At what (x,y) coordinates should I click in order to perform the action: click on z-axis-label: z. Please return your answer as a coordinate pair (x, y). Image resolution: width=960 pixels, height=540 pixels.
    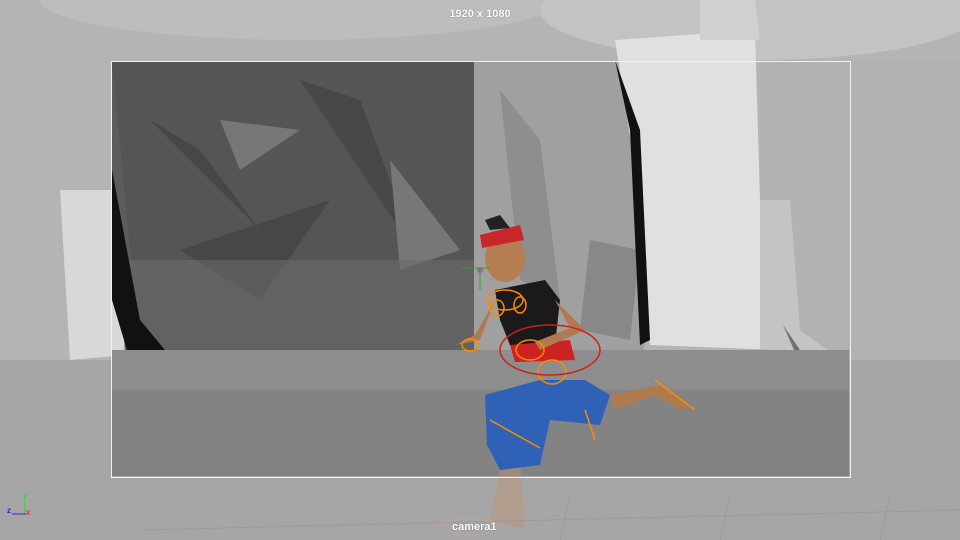
    Looking at the image, I should click on (9, 510).